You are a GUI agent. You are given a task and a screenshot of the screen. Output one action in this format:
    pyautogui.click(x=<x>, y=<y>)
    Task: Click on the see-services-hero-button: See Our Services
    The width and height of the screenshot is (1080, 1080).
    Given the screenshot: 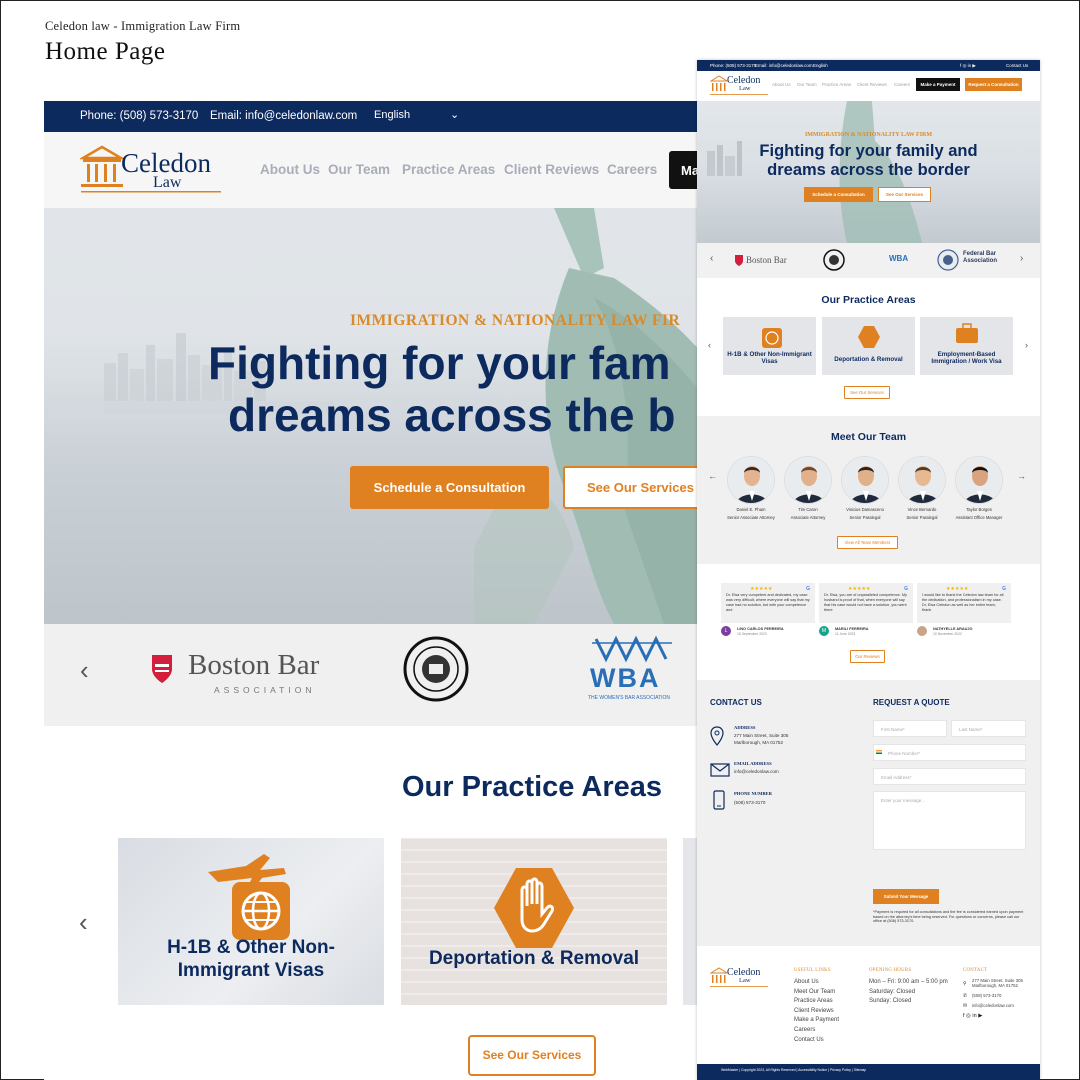 What is the action you would take?
    pyautogui.click(x=633, y=487)
    